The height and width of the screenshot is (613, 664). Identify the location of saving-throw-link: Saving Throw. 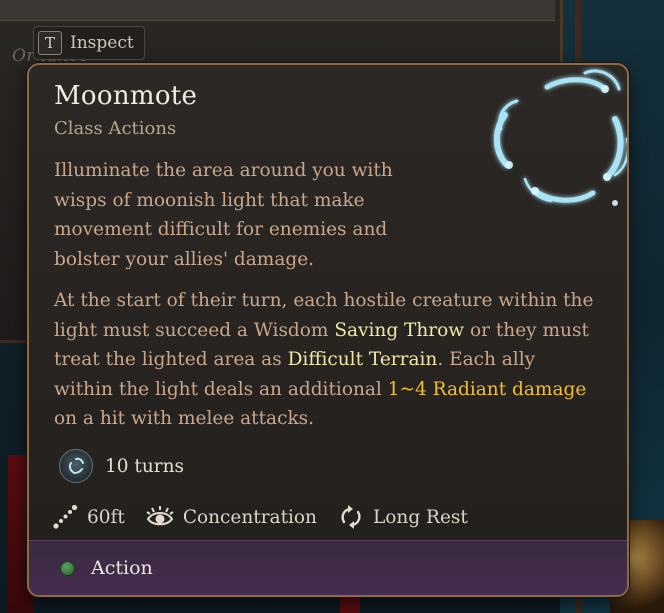
(399, 330).